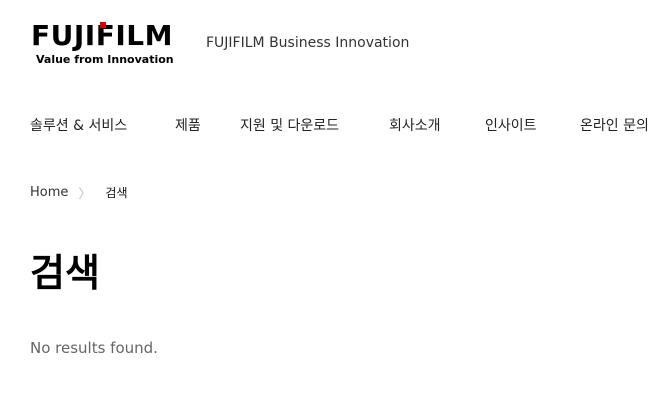  Describe the element at coordinates (65, 273) in the screenshot. I see `page-title: 검색` at that location.